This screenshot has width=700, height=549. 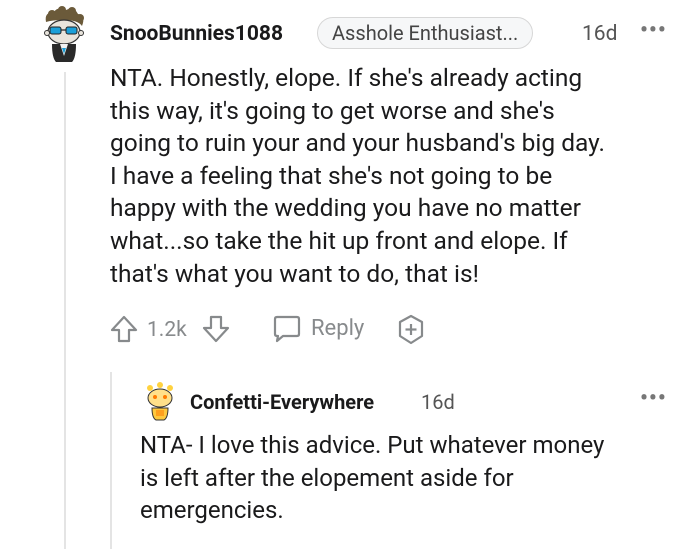 What do you see at coordinates (160, 402) in the screenshot?
I see `reply-user-avatar` at bounding box center [160, 402].